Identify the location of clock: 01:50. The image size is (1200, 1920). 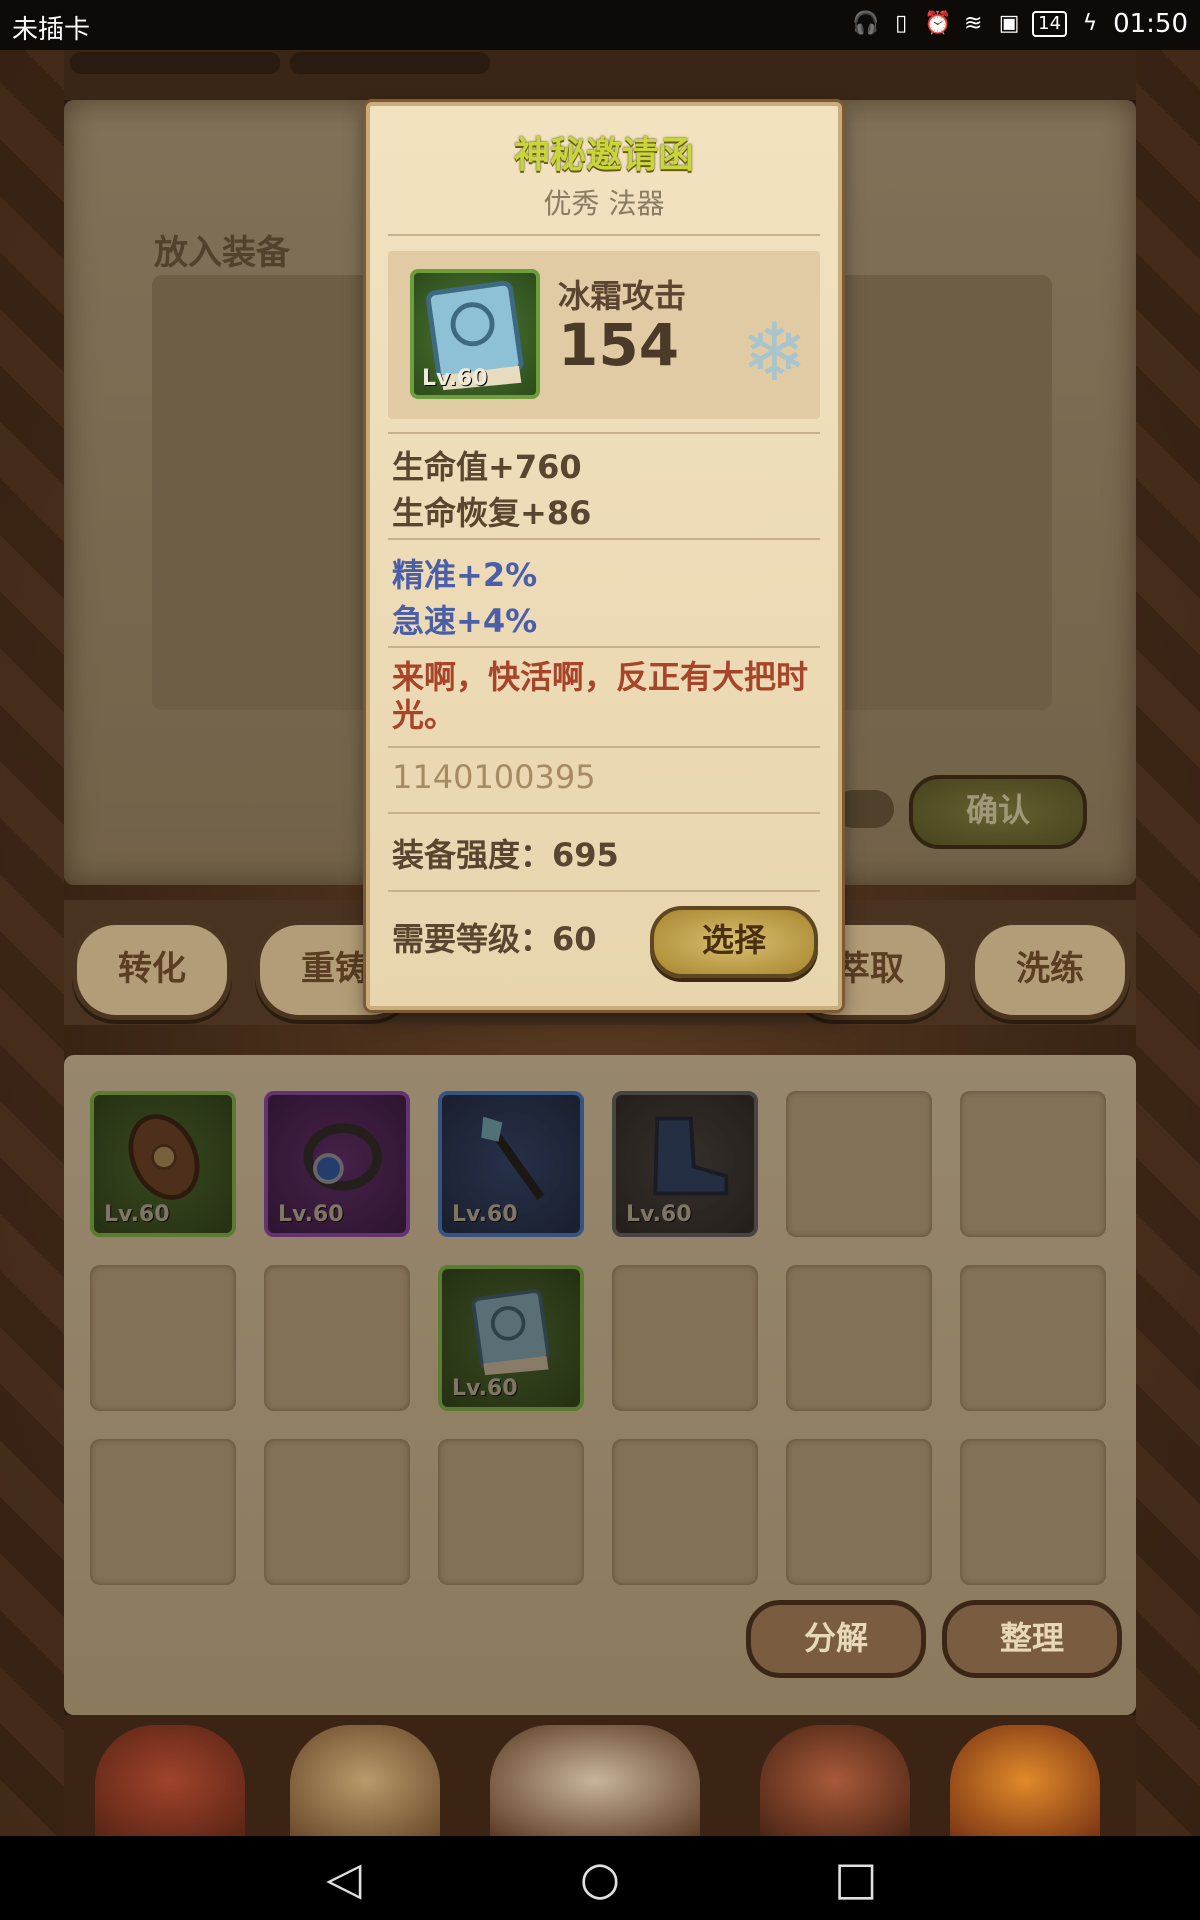
(1150, 24).